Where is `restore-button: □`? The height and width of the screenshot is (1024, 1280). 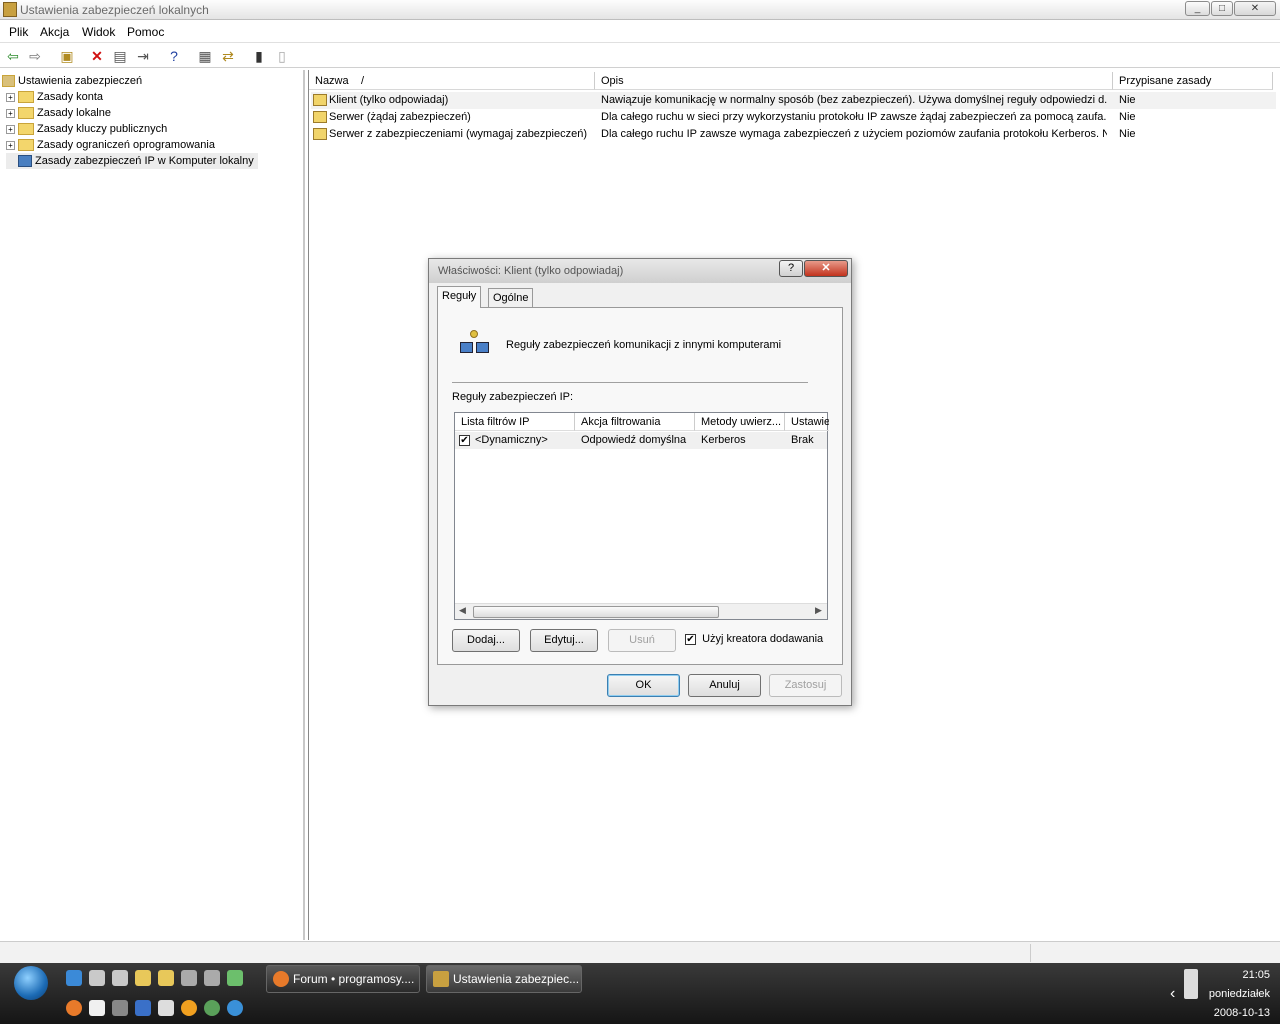
restore-button: □ is located at coordinates (1222, 8).